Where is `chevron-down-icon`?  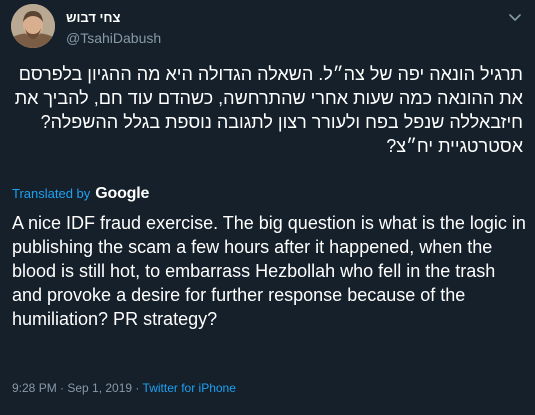 chevron-down-icon is located at coordinates (515, 17).